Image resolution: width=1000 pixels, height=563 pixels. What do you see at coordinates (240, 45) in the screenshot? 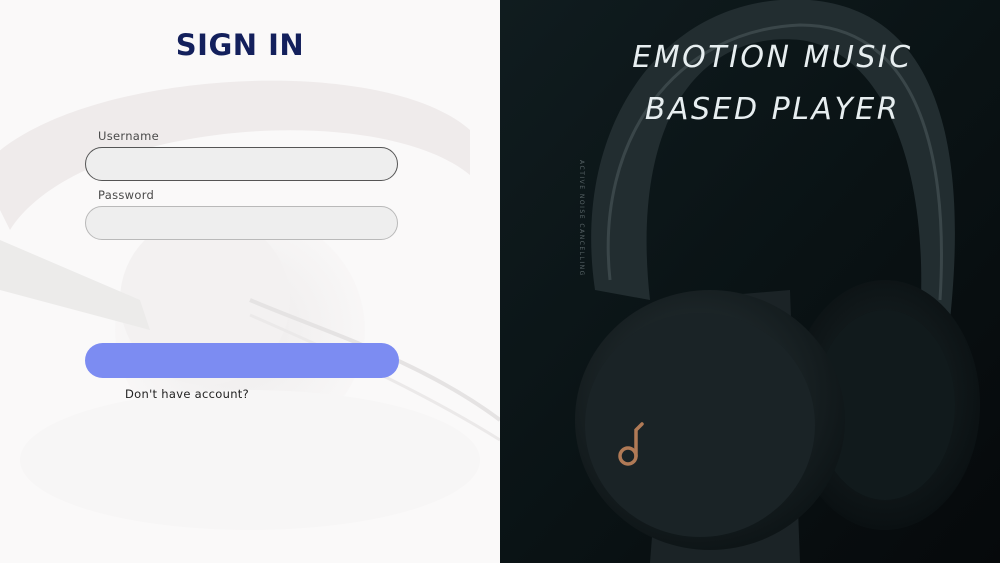
I see `page-title: SIGN IN` at bounding box center [240, 45].